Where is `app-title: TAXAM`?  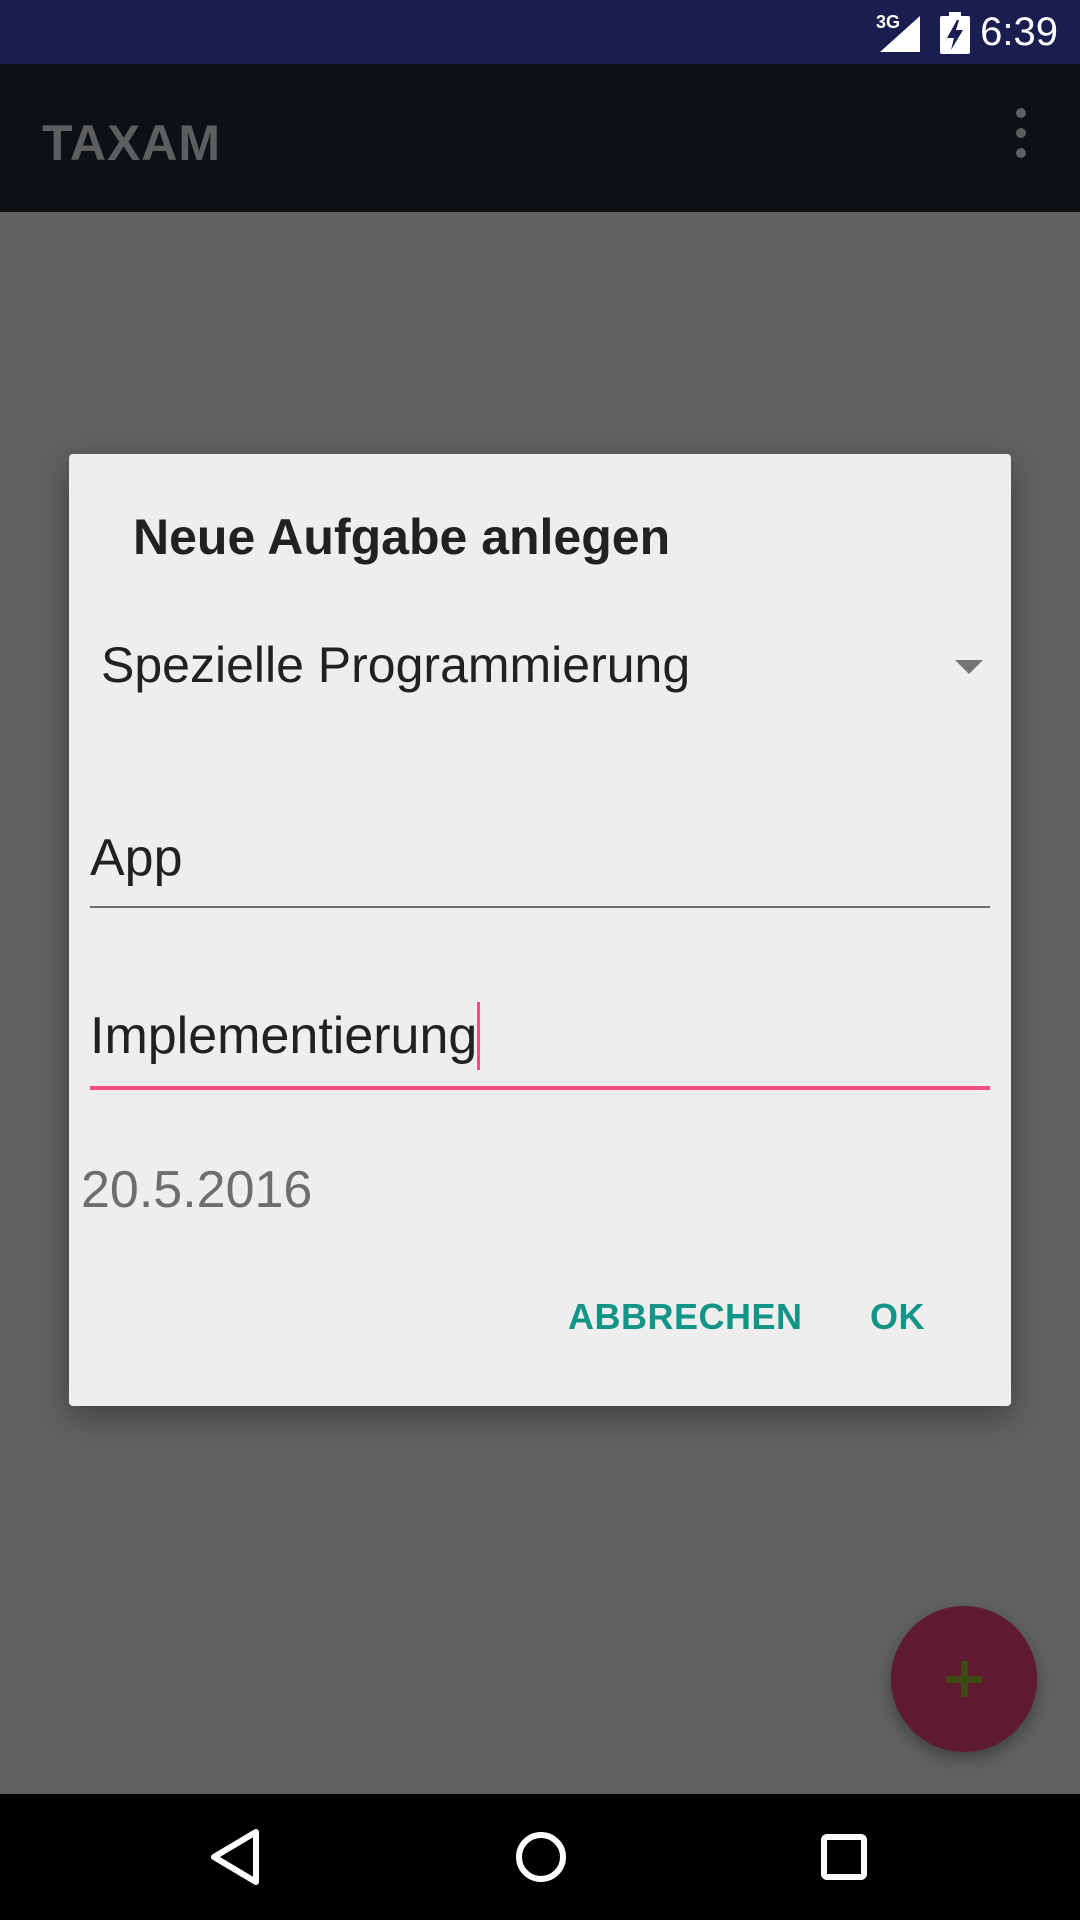
app-title: TAXAM is located at coordinates (132, 143).